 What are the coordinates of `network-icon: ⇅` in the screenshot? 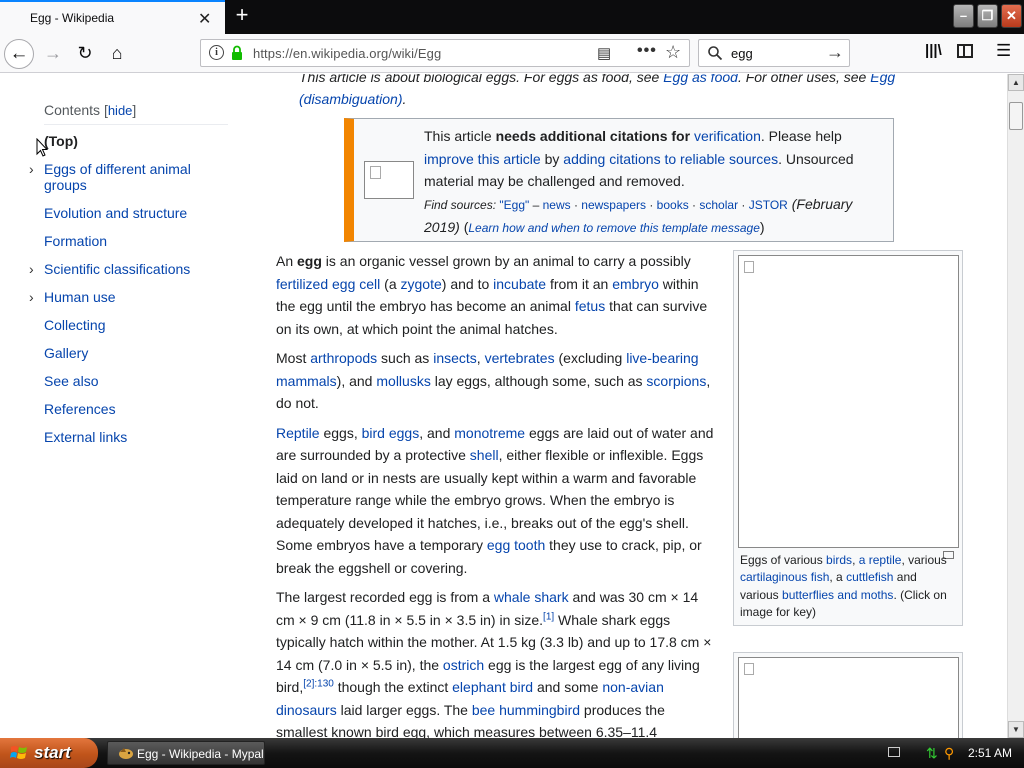 It's located at (932, 753).